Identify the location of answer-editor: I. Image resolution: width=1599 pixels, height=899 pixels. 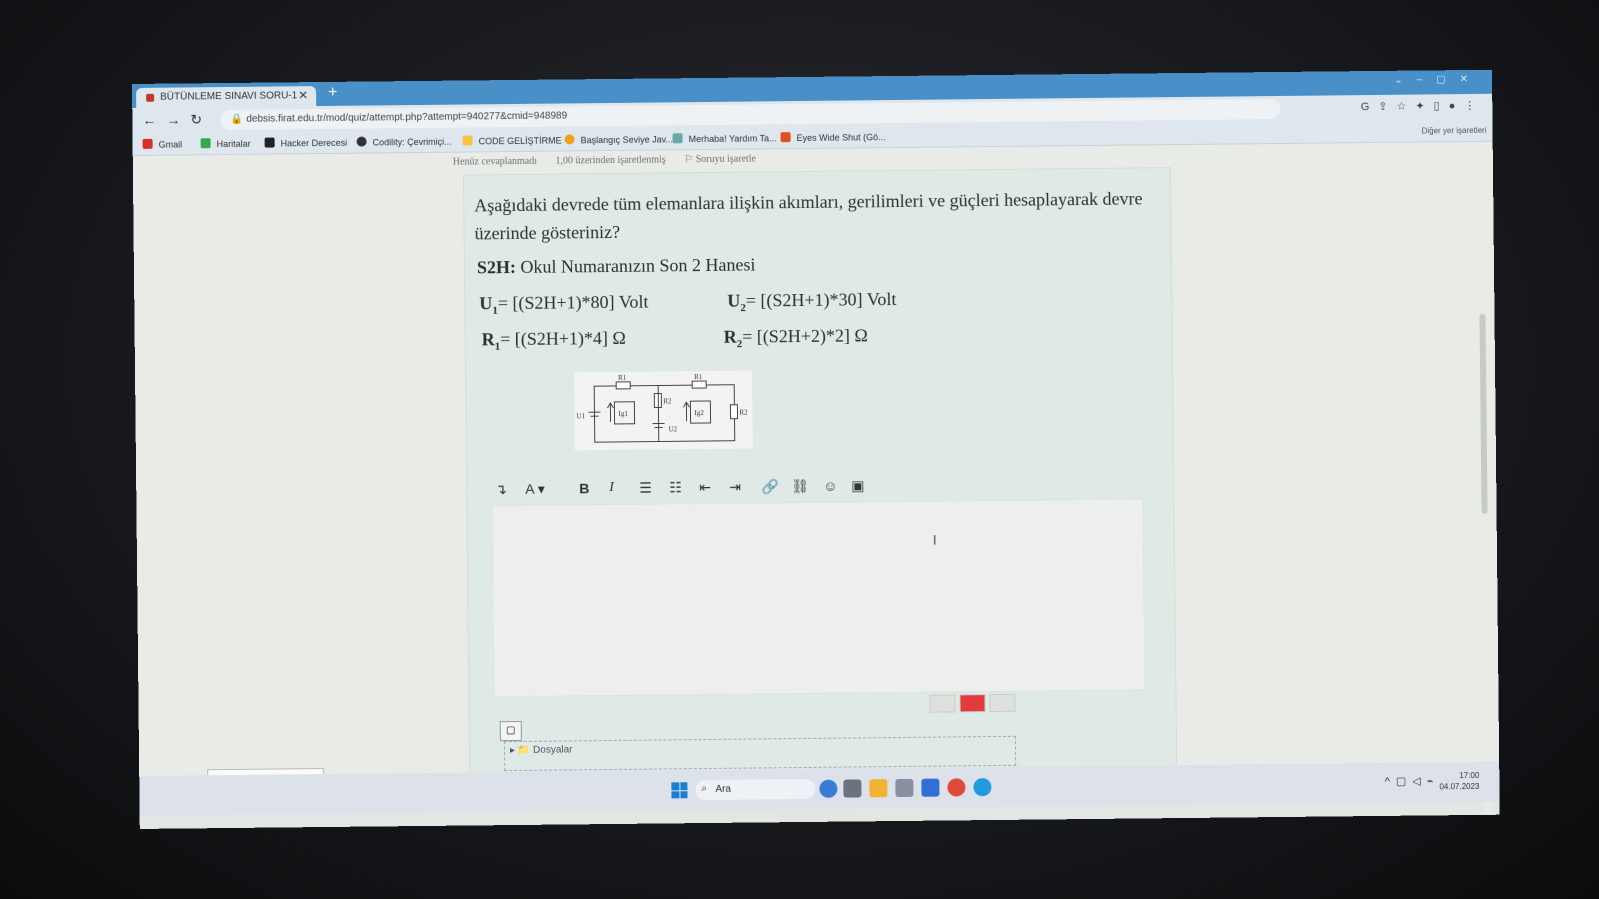
(818, 598).